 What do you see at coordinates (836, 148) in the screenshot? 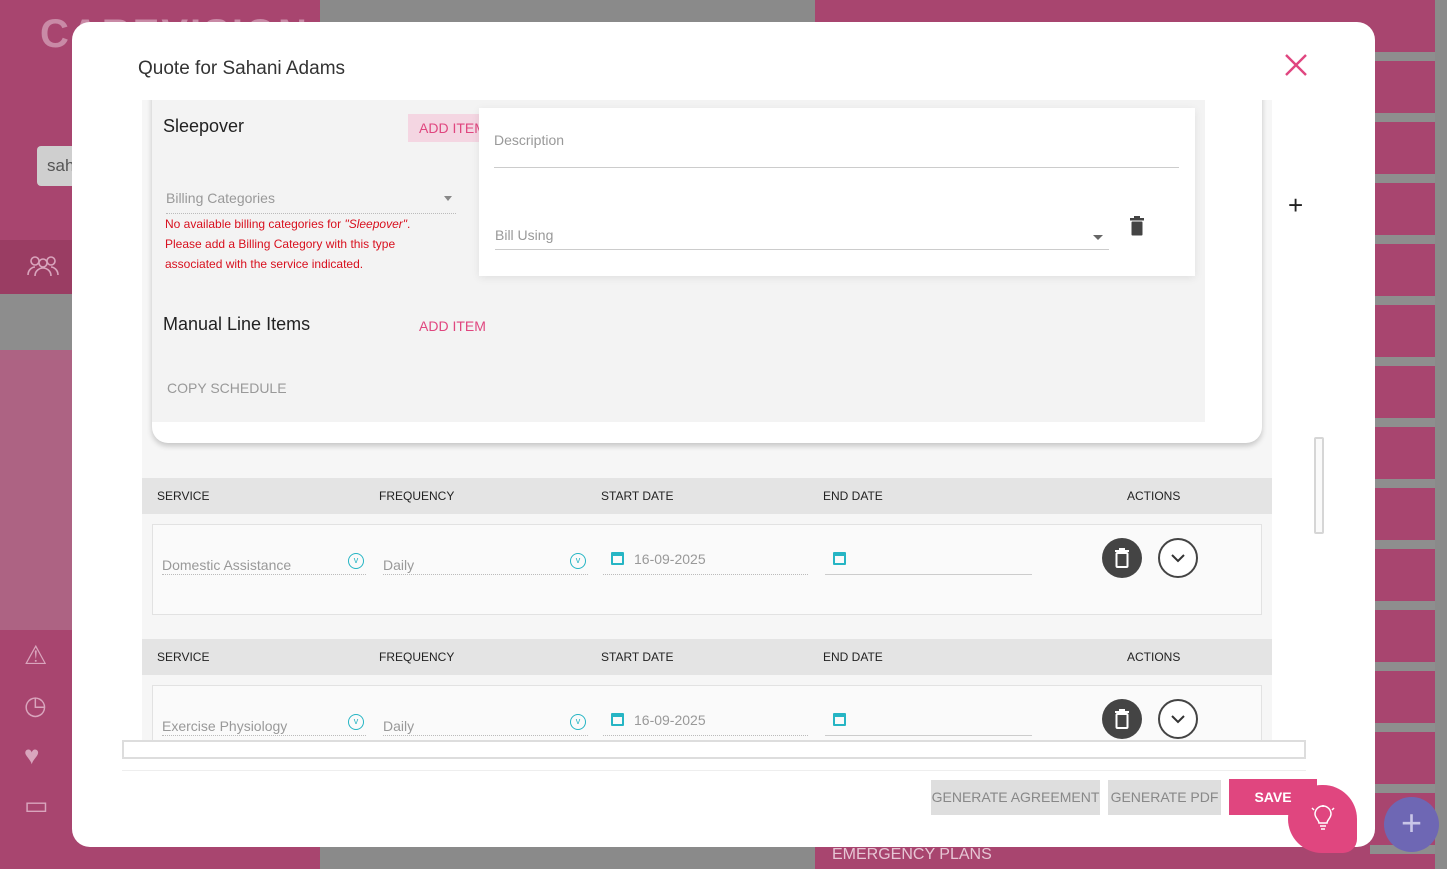
I see `description-input: Description` at bounding box center [836, 148].